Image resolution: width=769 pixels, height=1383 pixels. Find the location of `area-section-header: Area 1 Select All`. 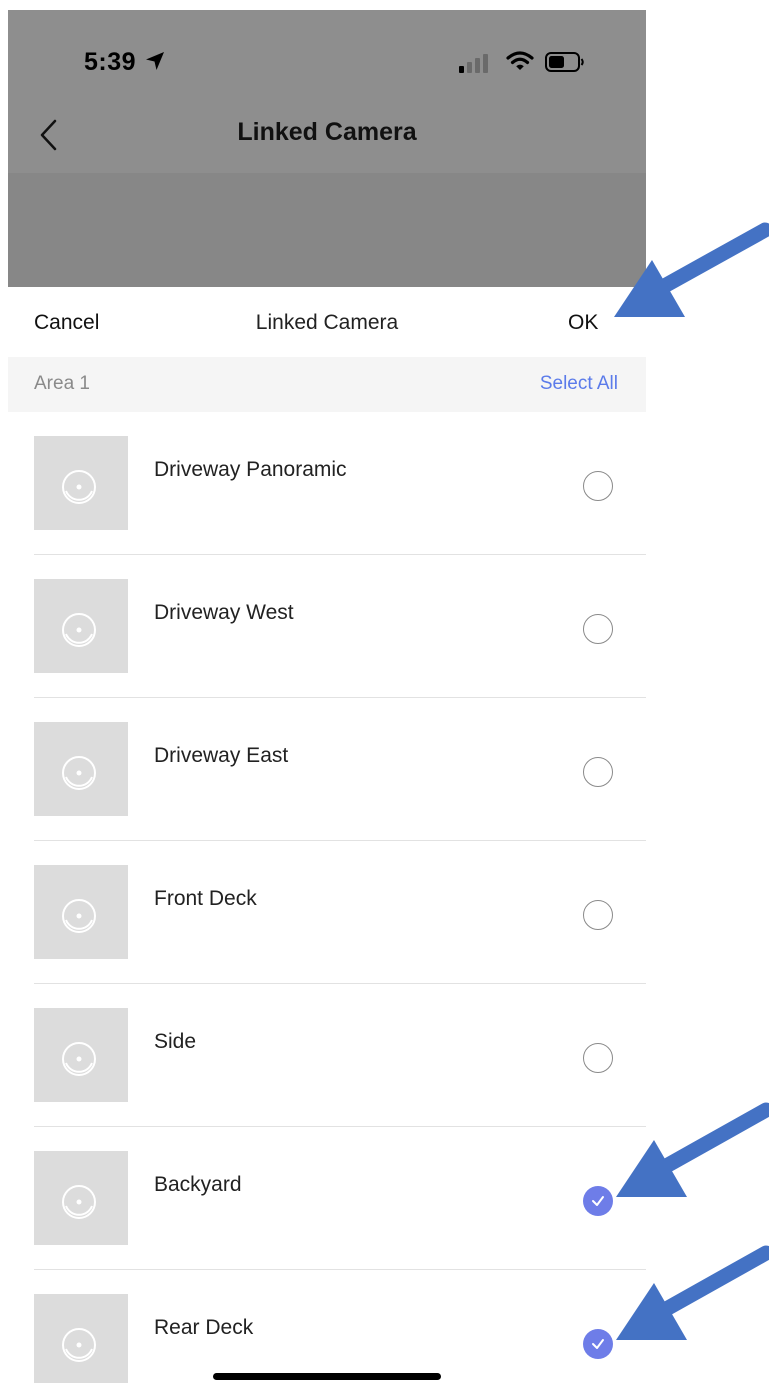

area-section-header: Area 1 Select All is located at coordinates (327, 384).